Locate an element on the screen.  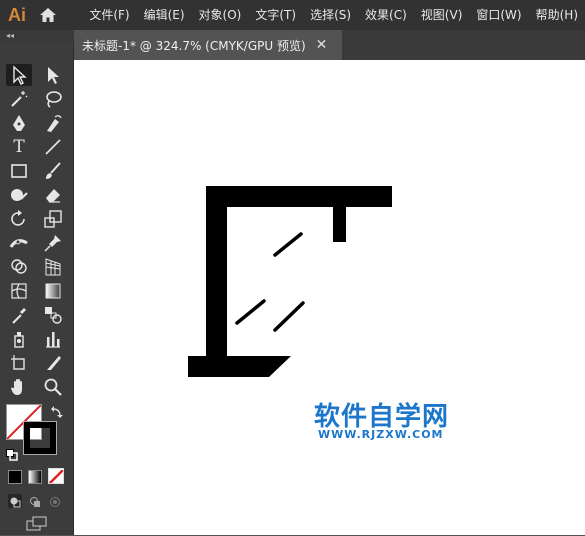
pen-tool-icon is located at coordinates (19, 123).